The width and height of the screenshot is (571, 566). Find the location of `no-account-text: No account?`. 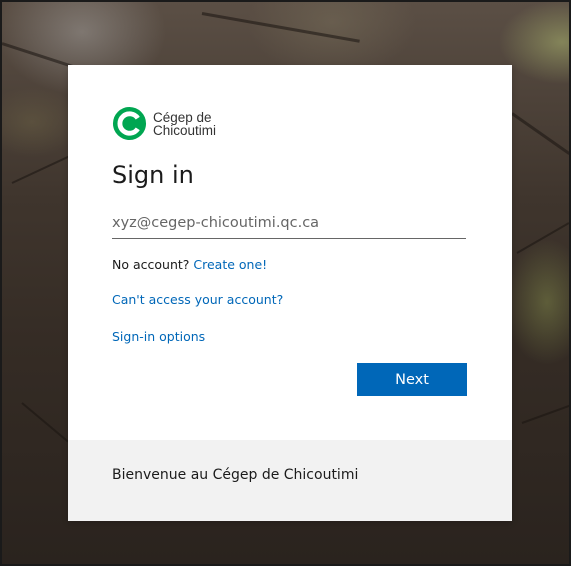

no-account-text: No account? is located at coordinates (151, 264).